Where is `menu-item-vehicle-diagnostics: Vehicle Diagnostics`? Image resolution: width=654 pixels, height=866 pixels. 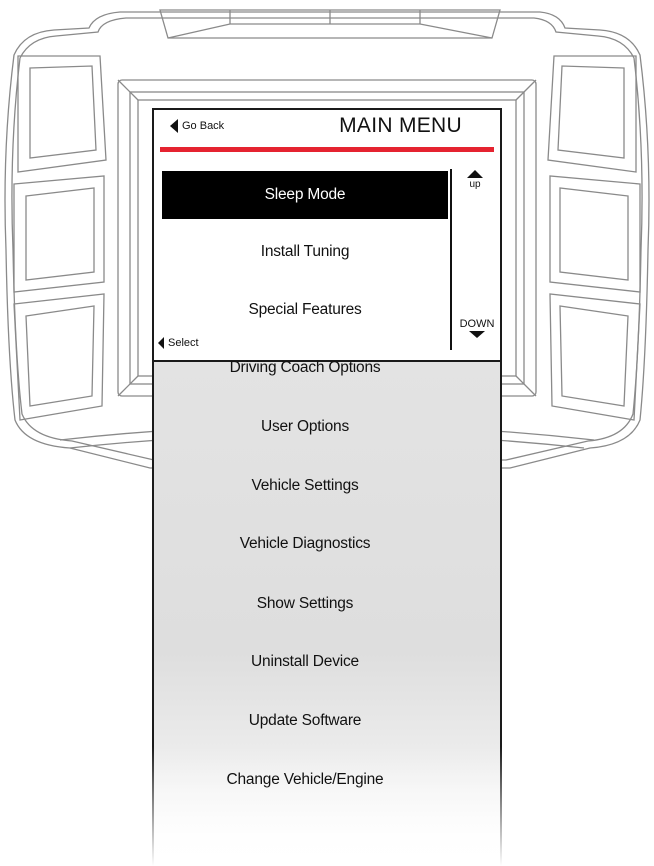
menu-item-vehicle-diagnostics: Vehicle Diagnostics is located at coordinates (305, 544).